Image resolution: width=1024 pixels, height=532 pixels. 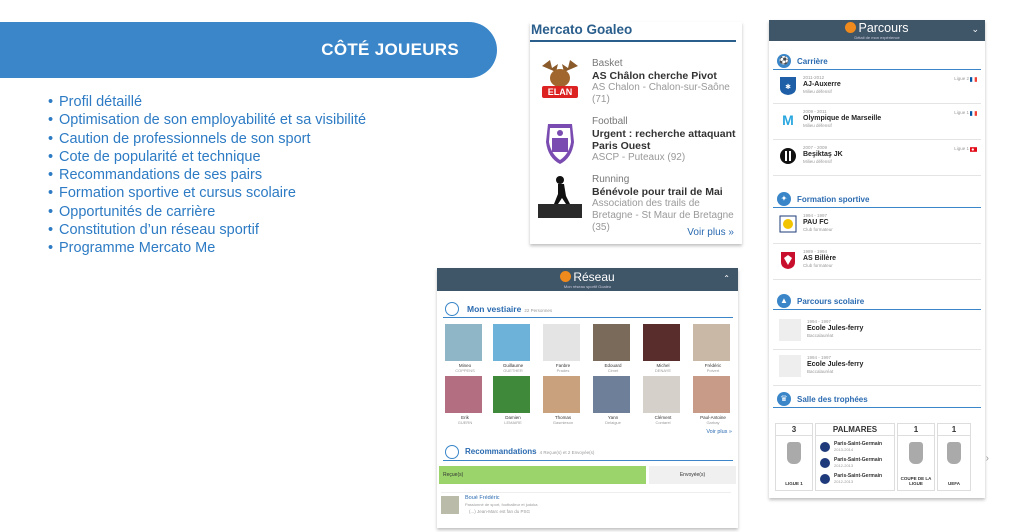 What do you see at coordinates (450, 505) in the screenshot?
I see `avatar` at bounding box center [450, 505].